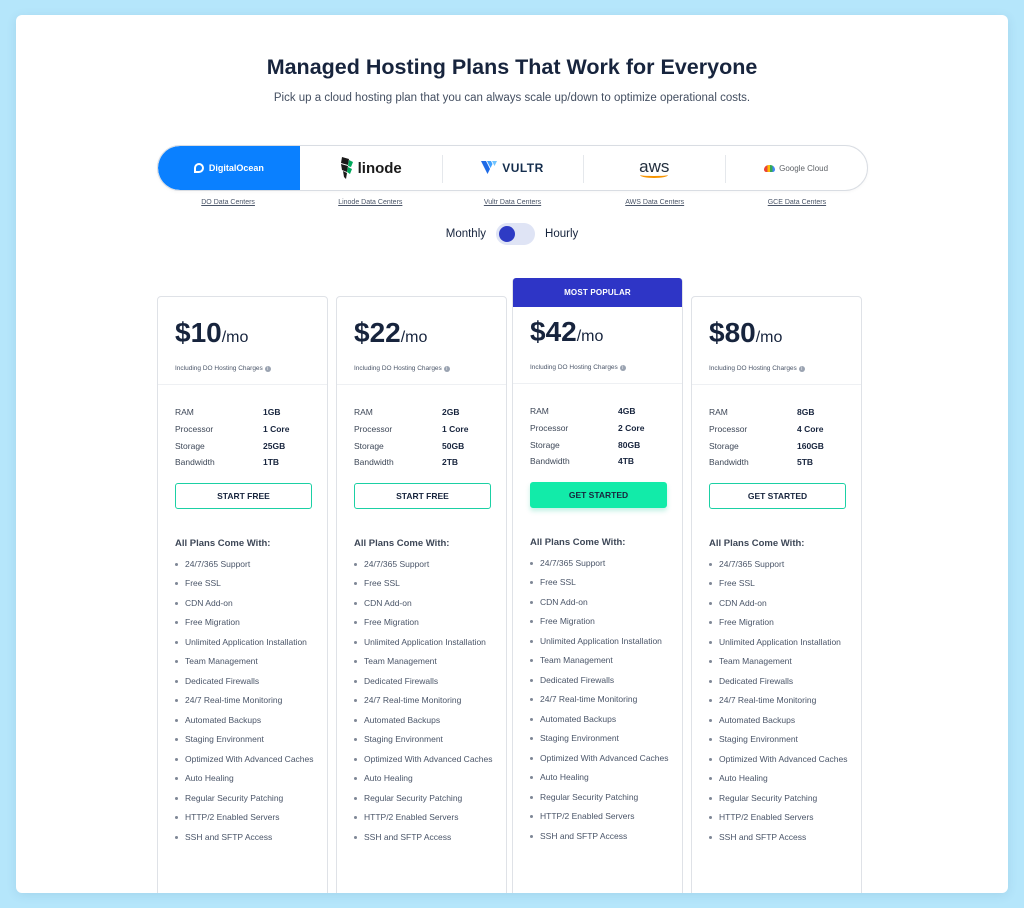  I want to click on provider-tab-digitalocean: DigitalOcean, so click(229, 168).